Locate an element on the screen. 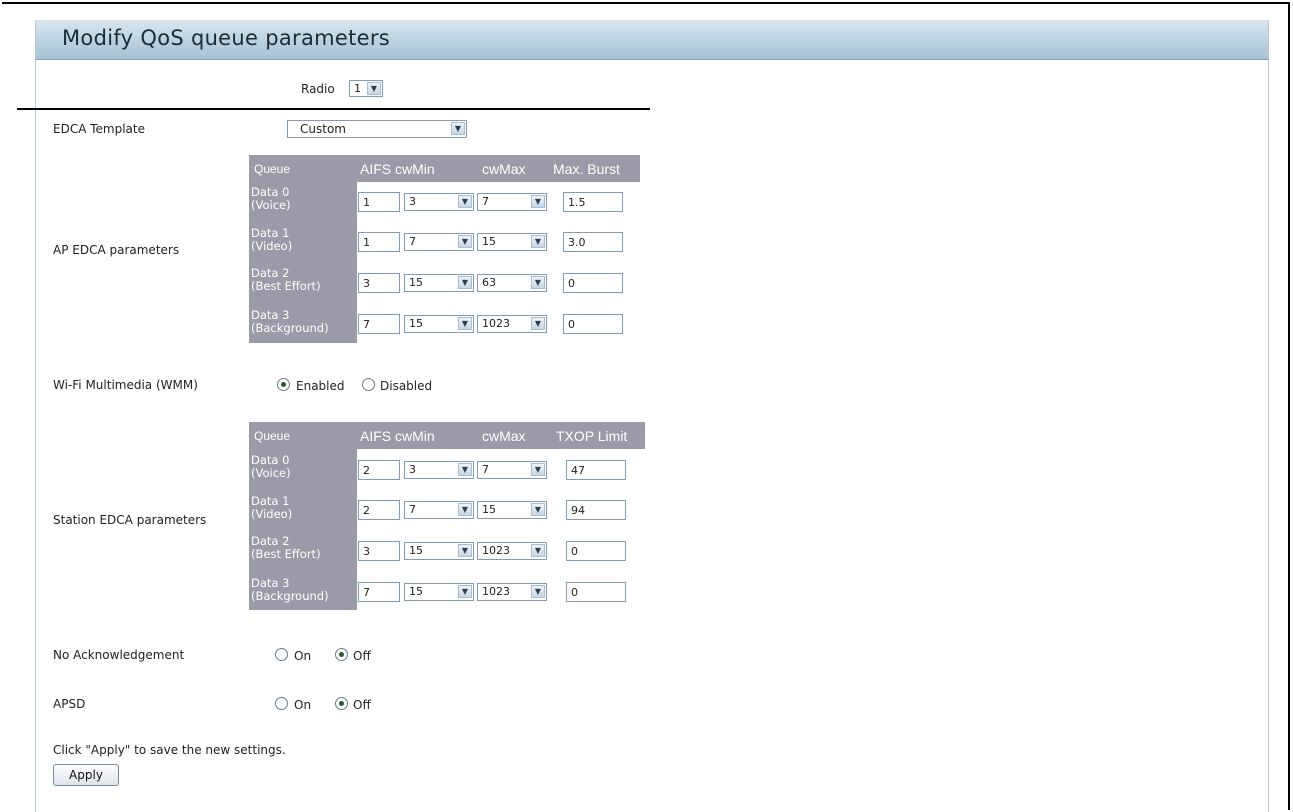  station-row-3-queue-line1: Data 3 is located at coordinates (270, 583).